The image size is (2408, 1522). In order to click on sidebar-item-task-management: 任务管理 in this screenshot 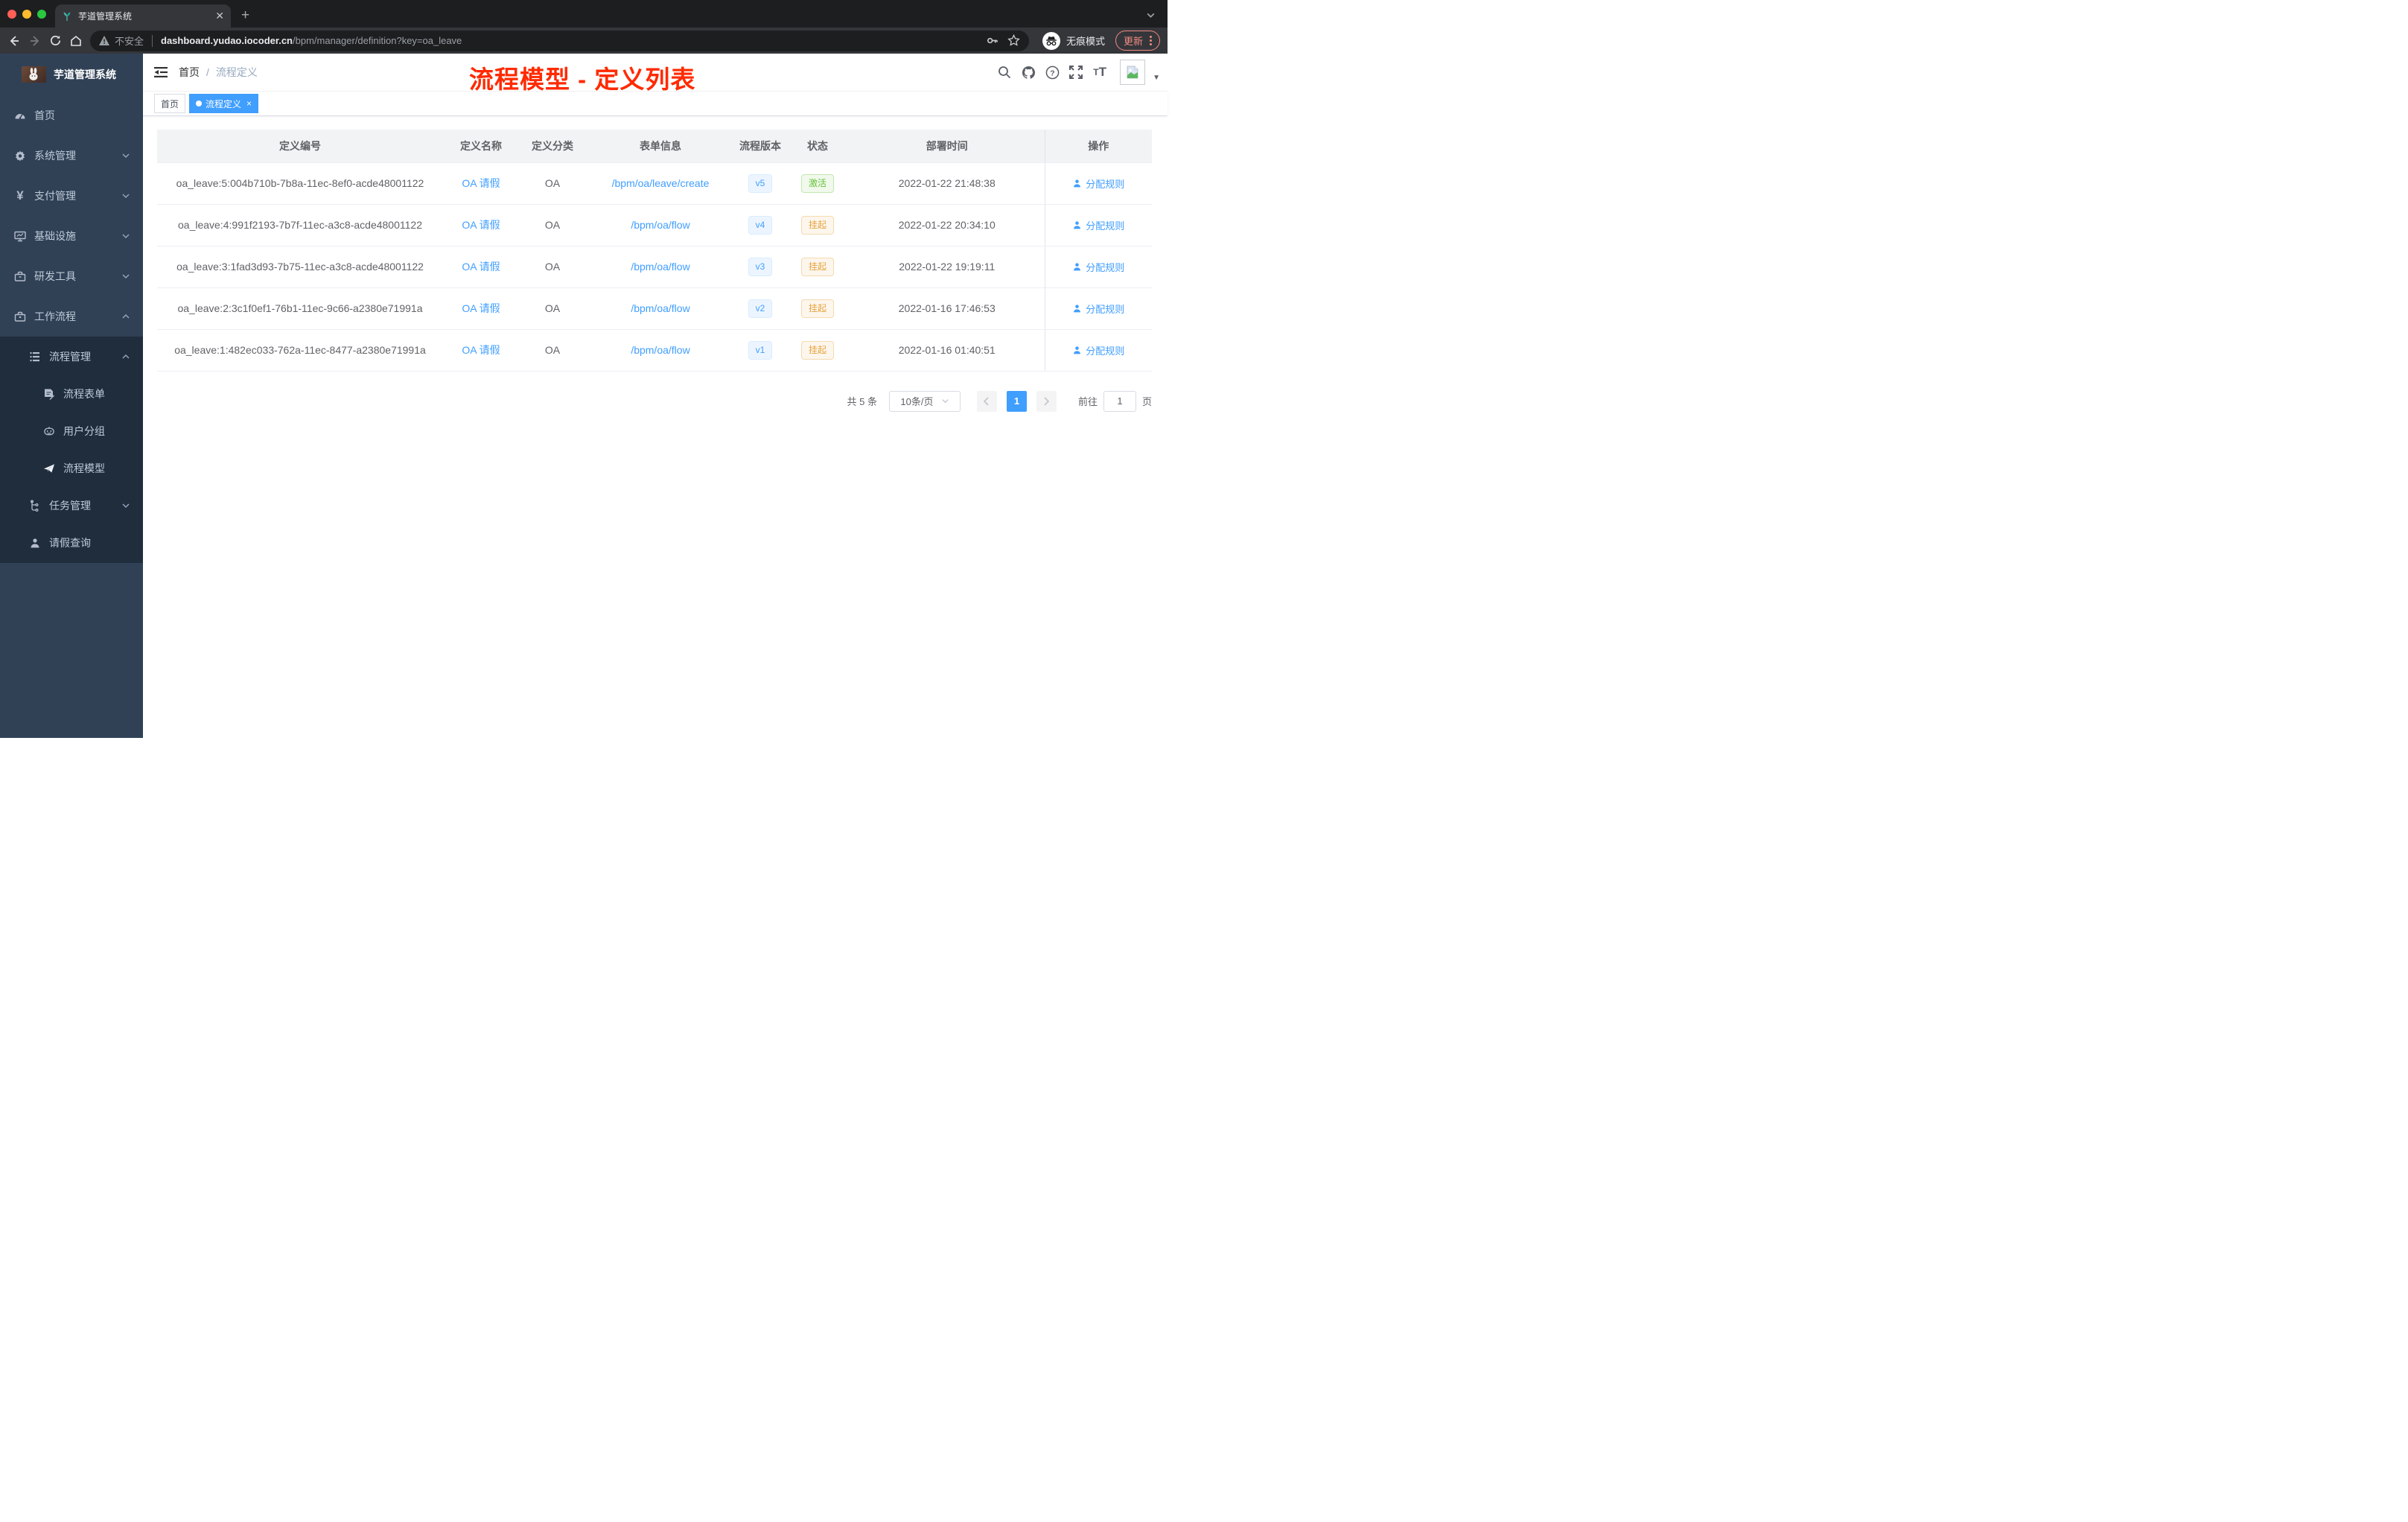, I will do `click(71, 505)`.